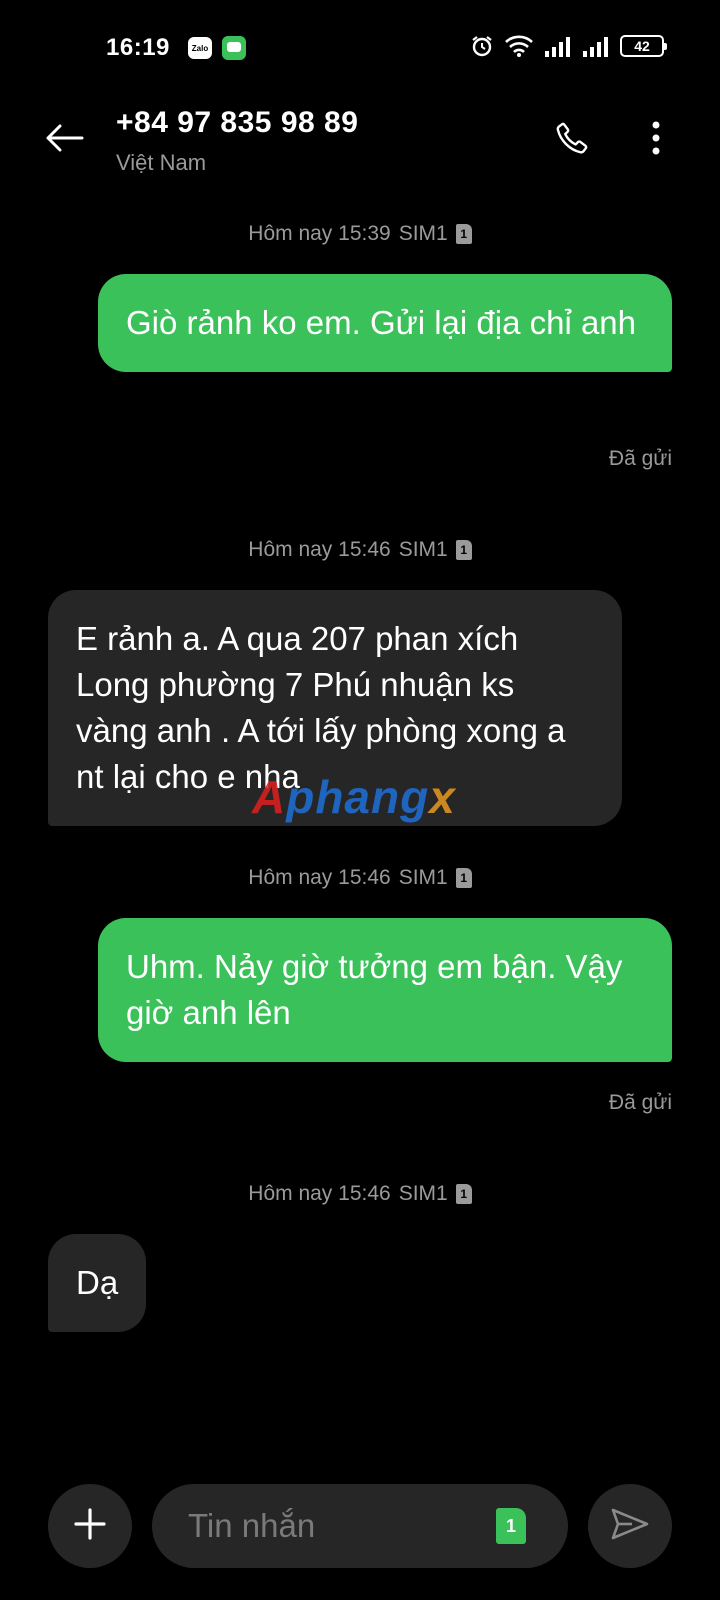 The image size is (720, 1600). I want to click on contact-number: +84 97 835 98 89, so click(237, 122).